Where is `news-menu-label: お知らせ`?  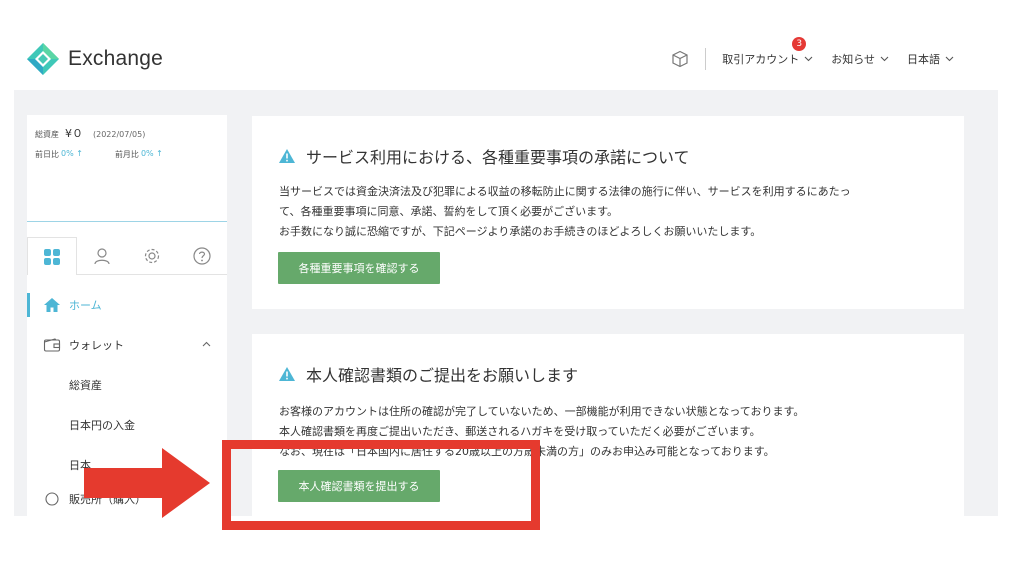
news-menu-label: お知らせ is located at coordinates (853, 59).